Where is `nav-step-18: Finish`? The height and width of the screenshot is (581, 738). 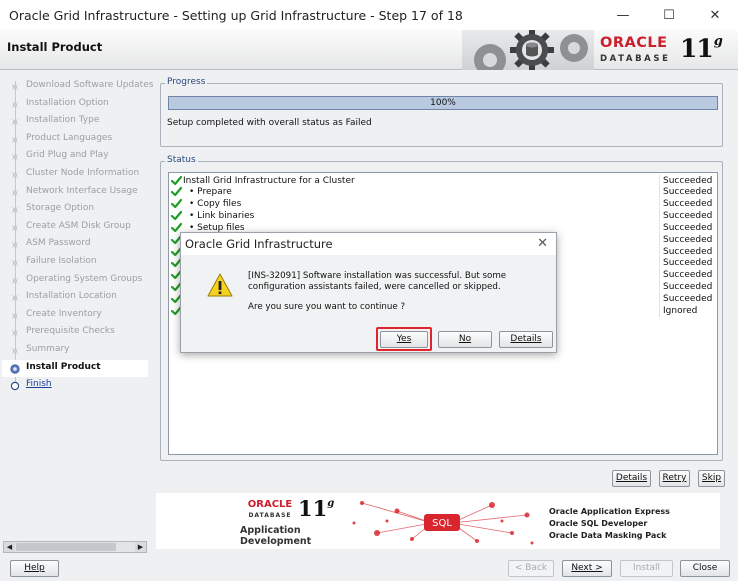 nav-step-18: Finish is located at coordinates (75, 385).